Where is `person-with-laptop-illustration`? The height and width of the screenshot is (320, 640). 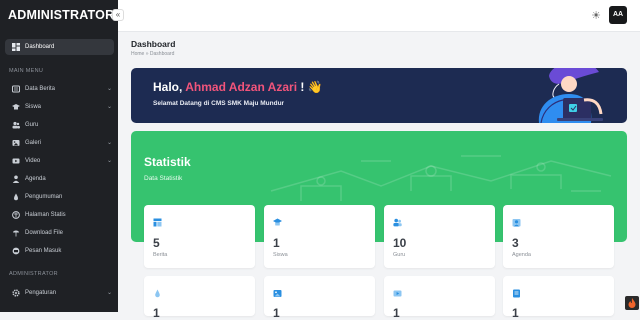
person-with-laptop-illustration is located at coordinates (570, 95).